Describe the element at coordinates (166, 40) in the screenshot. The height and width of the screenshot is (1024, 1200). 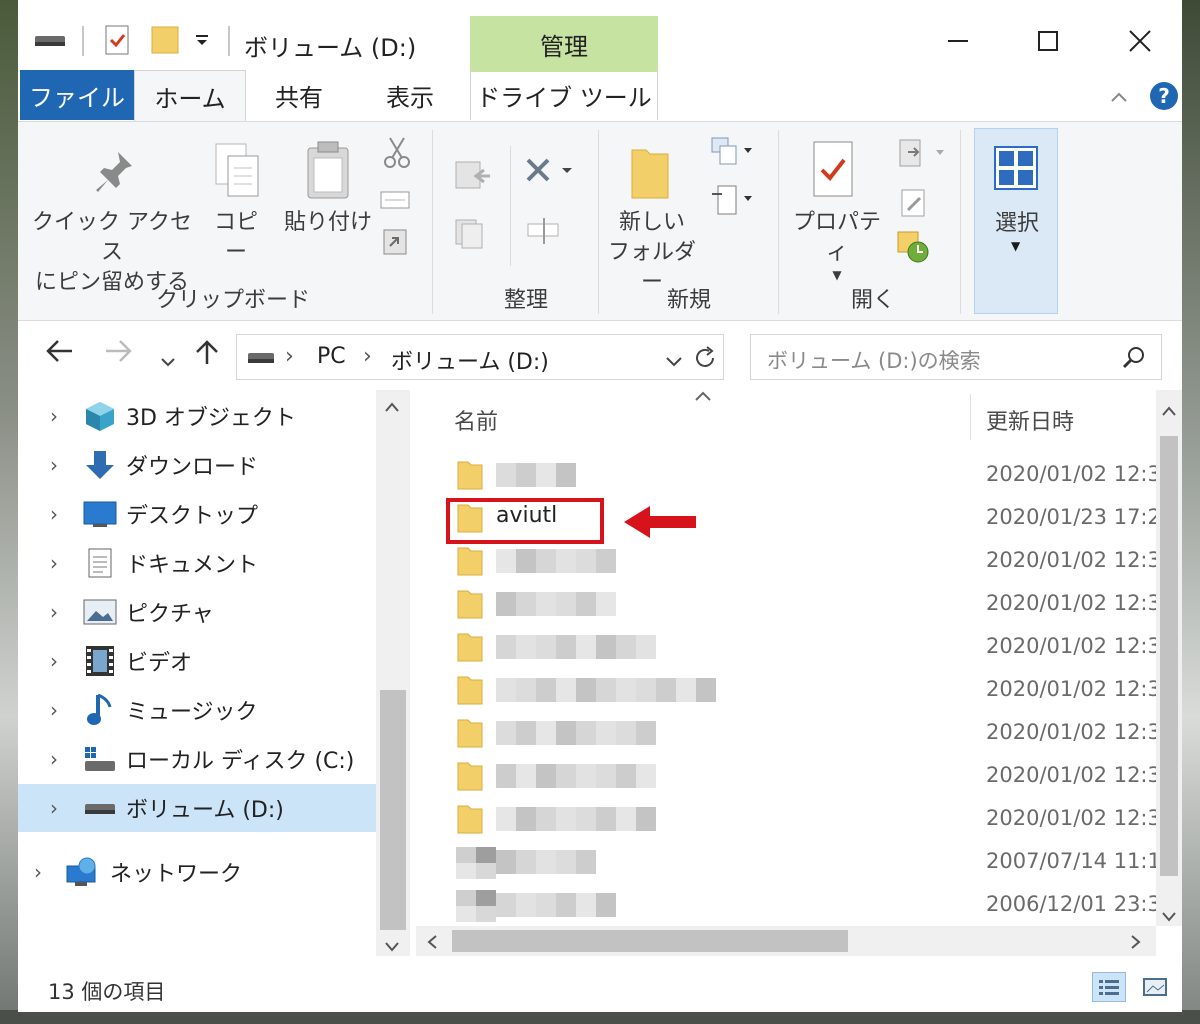
I see `new-folder-quick-icon` at that location.